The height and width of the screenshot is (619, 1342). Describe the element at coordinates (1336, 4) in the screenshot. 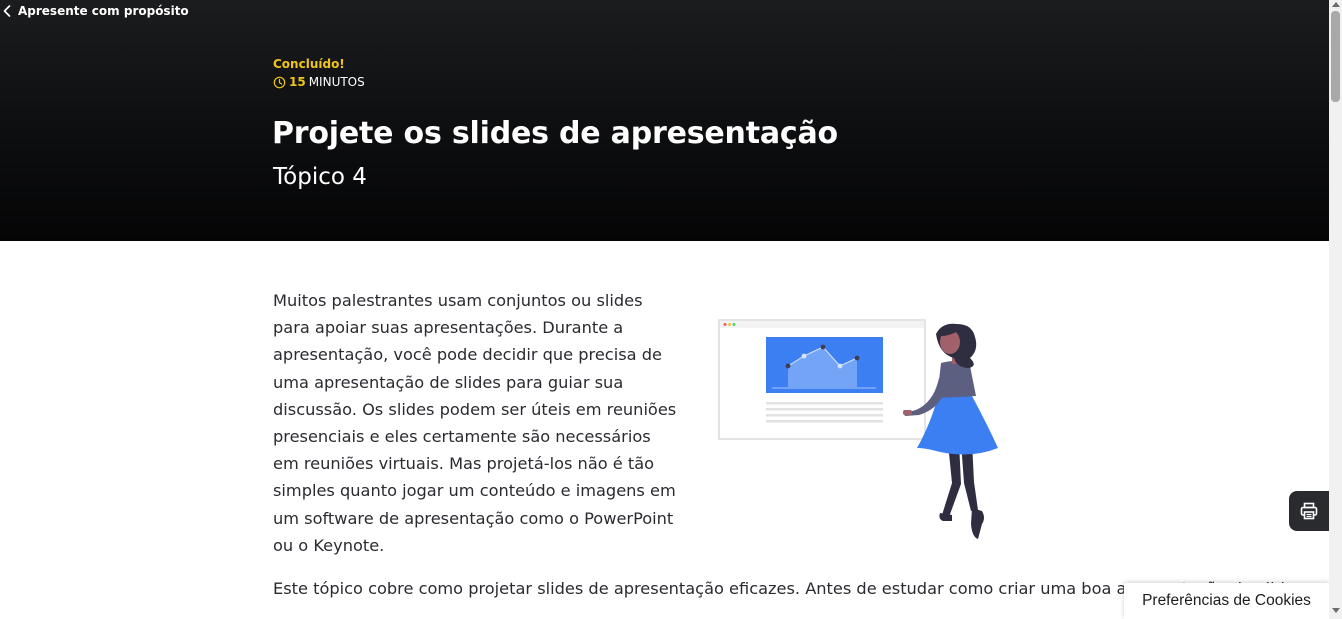

I see `scroll-up-arrow-icon` at that location.